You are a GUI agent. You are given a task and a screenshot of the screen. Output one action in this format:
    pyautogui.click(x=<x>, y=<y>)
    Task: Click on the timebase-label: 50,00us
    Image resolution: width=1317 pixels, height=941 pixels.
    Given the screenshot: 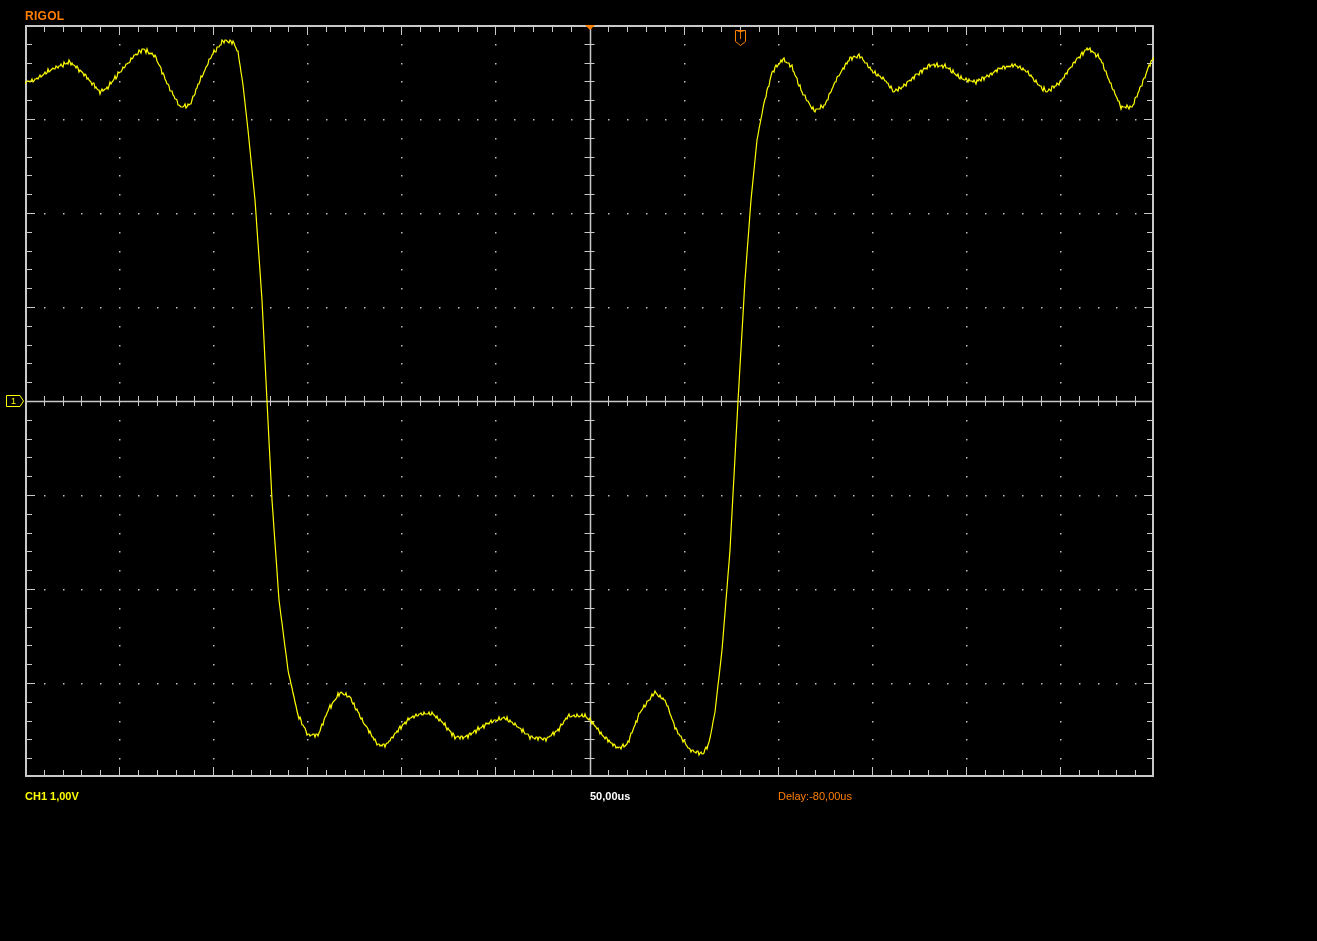 What is the action you would take?
    pyautogui.click(x=610, y=796)
    